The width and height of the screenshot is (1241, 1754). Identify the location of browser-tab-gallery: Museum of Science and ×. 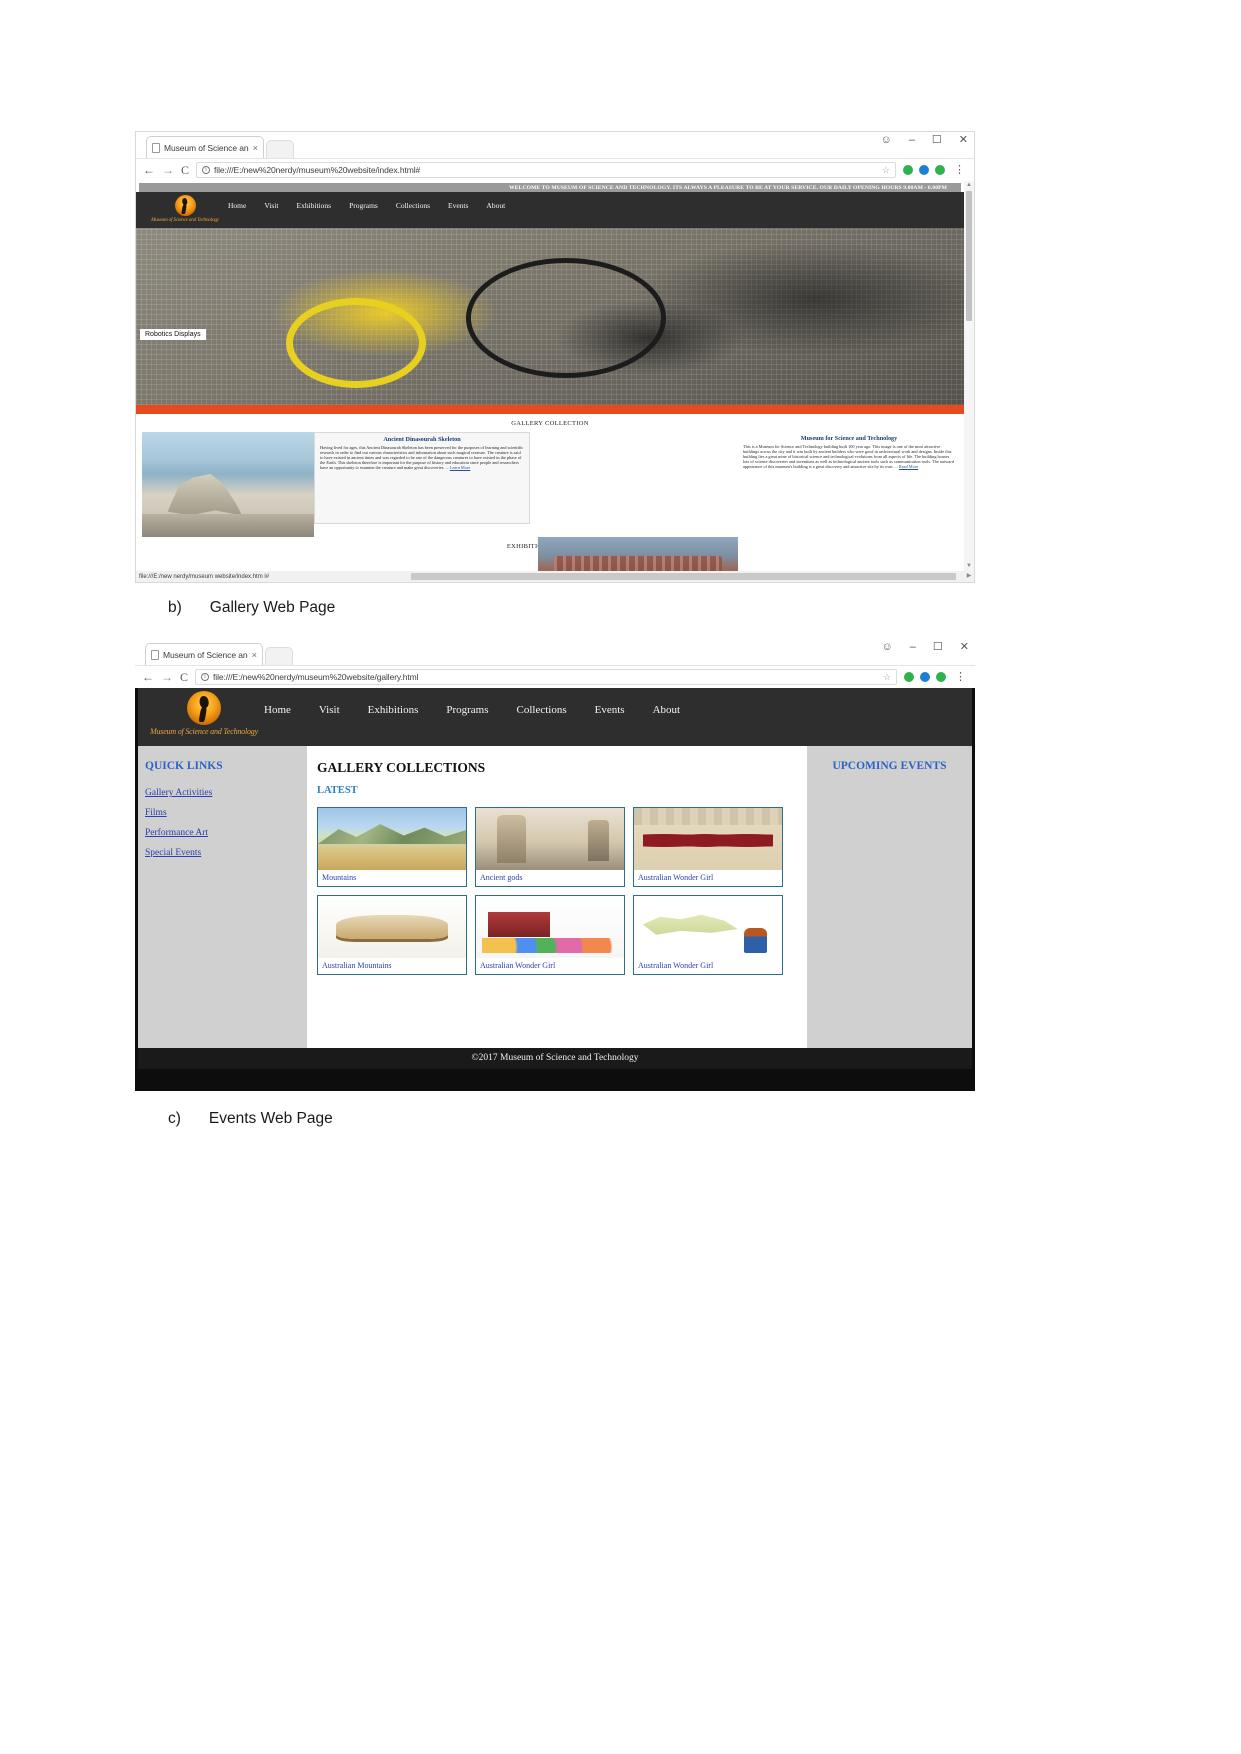
(204, 654).